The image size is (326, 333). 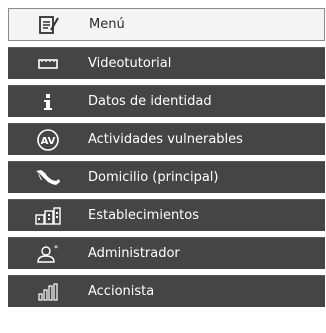 I want to click on buildings-icon, so click(x=48, y=215).